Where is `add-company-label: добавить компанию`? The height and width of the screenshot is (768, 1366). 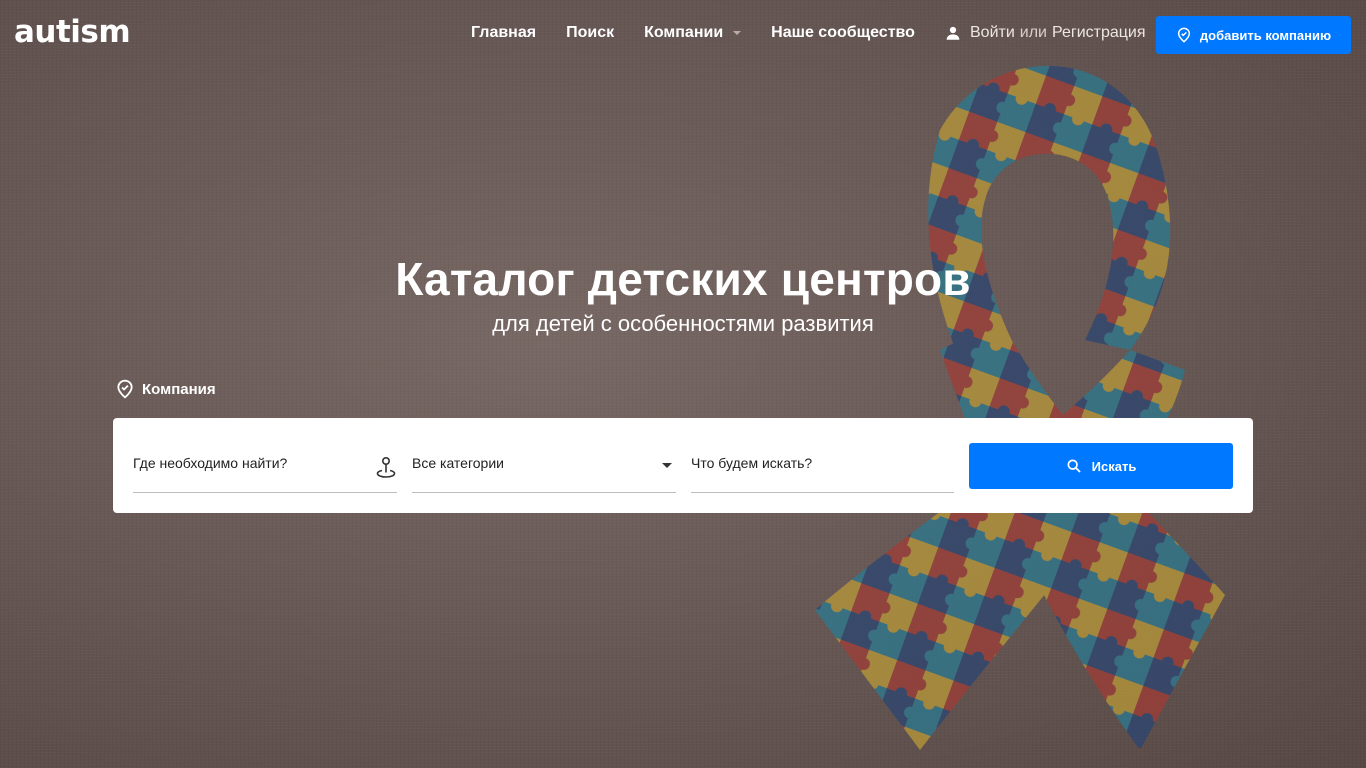
add-company-label: добавить компанию is located at coordinates (1265, 35).